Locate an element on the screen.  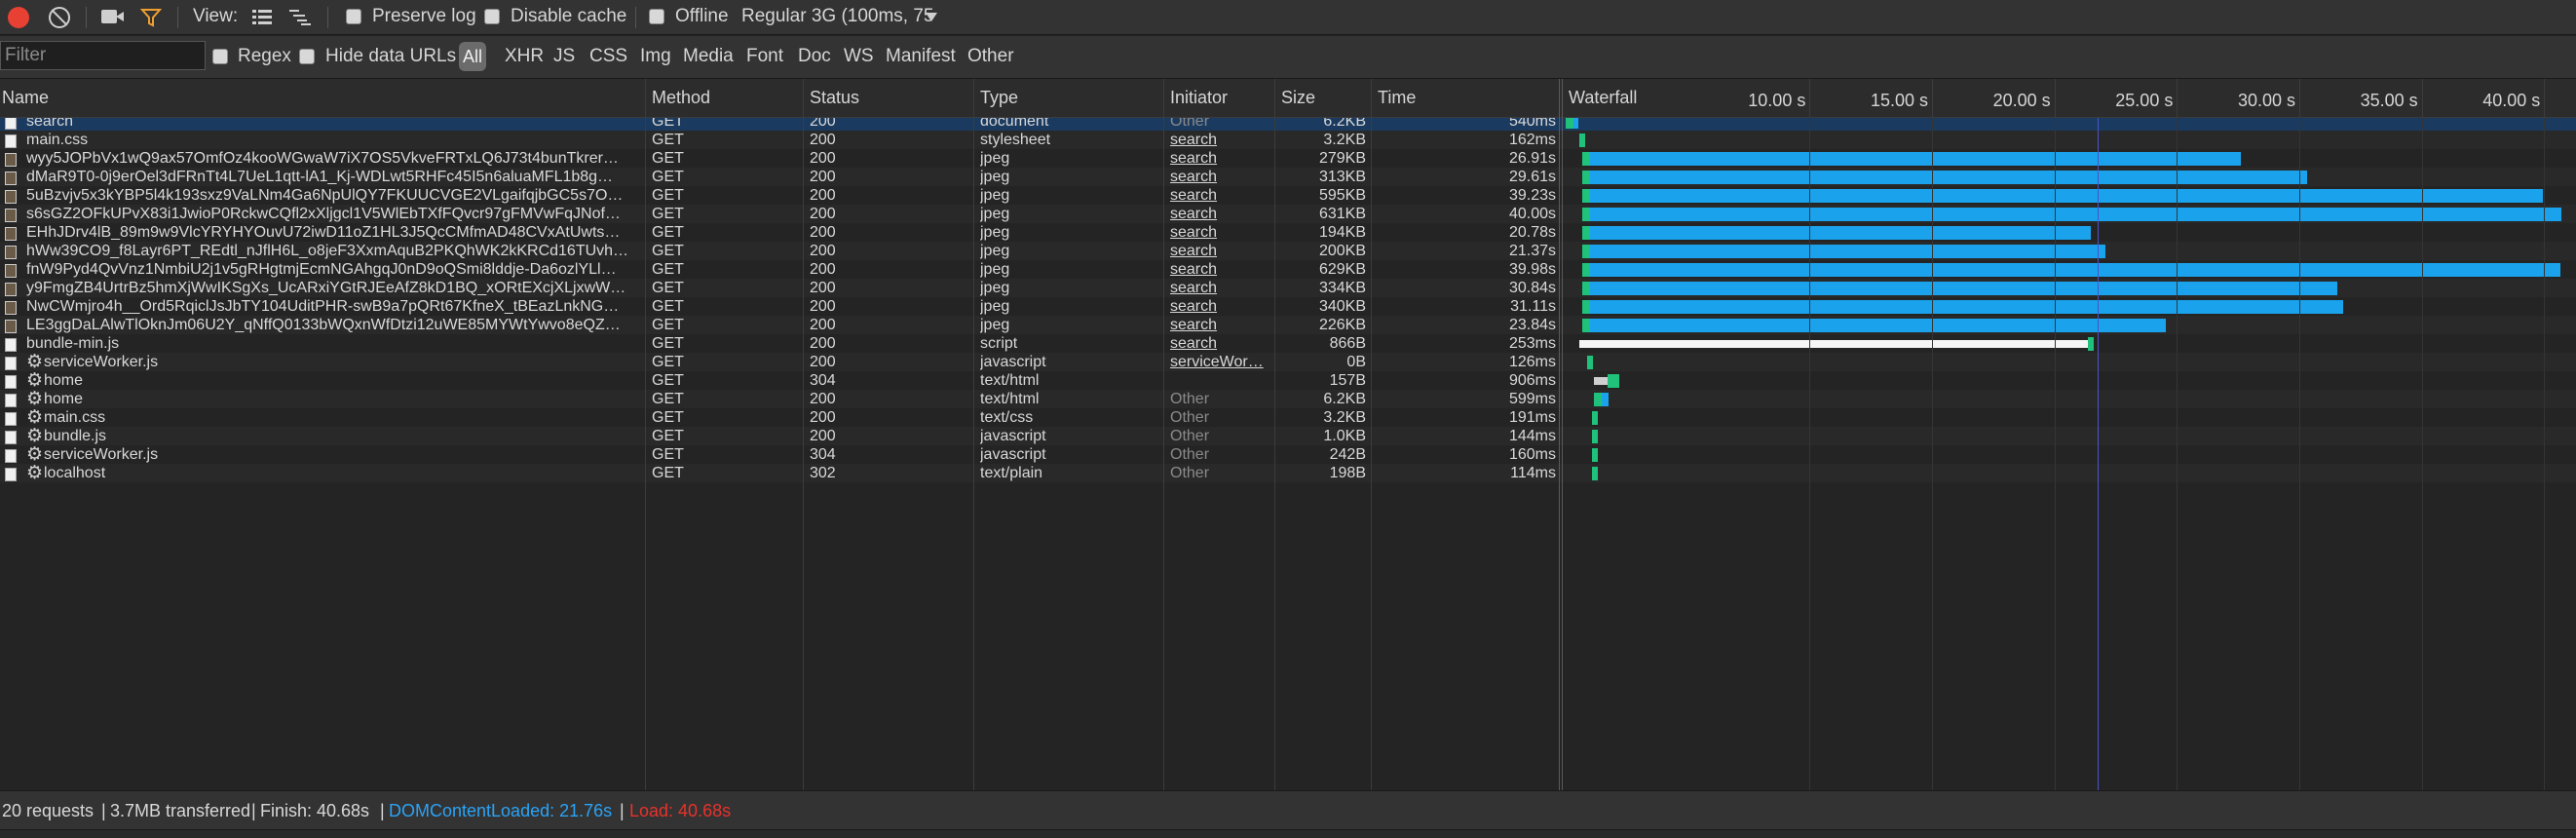
type-filter-img: Img is located at coordinates (655, 56).